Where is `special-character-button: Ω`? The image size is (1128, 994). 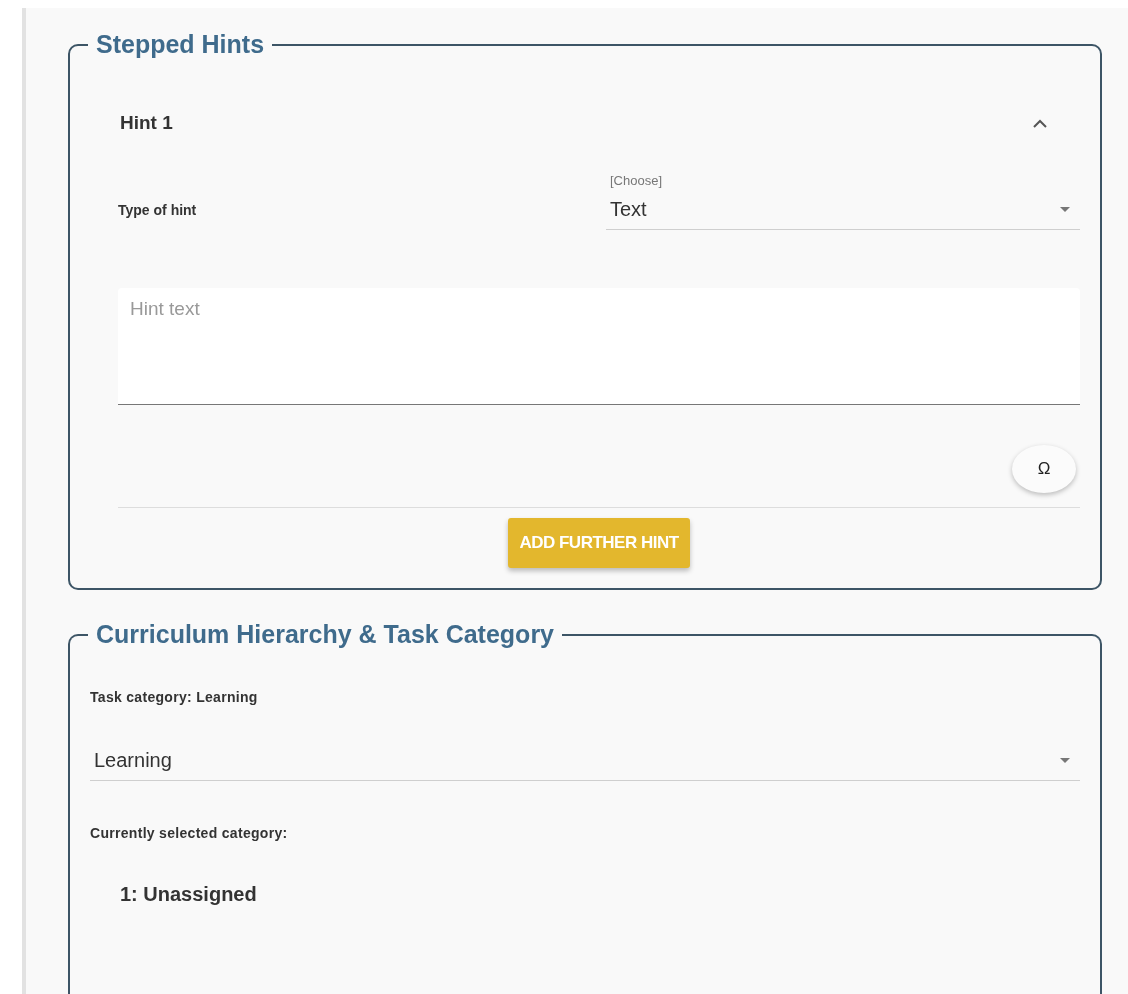 special-character-button: Ω is located at coordinates (1044, 469).